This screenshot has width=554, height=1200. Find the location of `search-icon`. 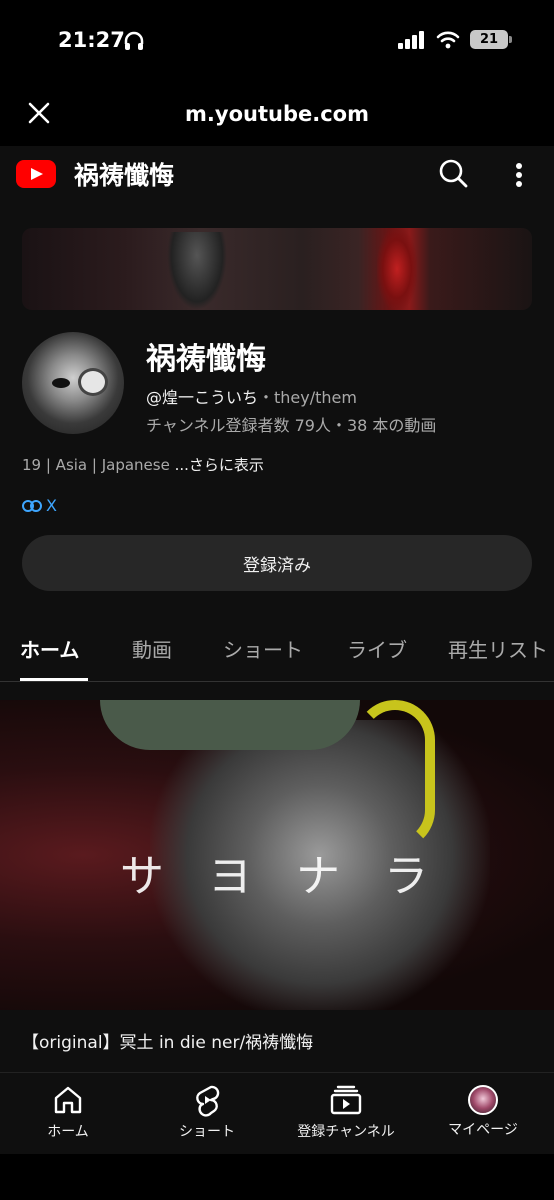

search-icon is located at coordinates (453, 173).